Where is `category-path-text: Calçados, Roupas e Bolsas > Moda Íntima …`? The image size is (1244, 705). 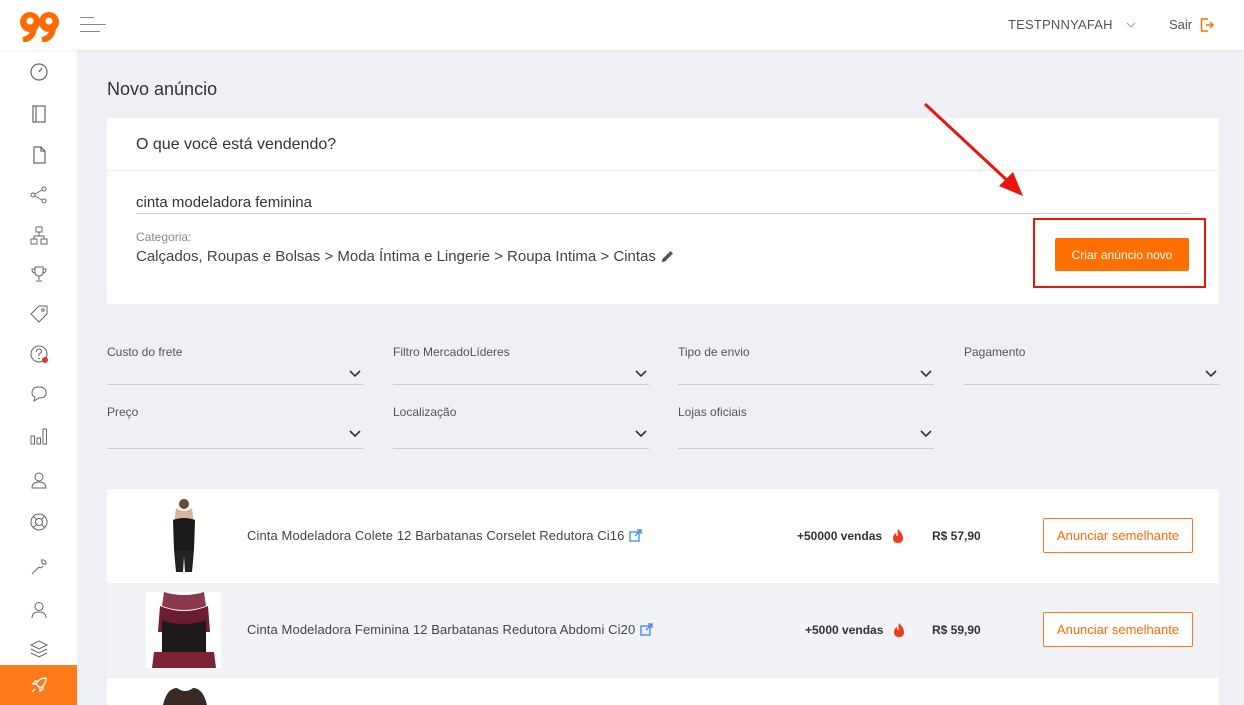 category-path-text: Calçados, Roupas e Bolsas > Moda Íntima … is located at coordinates (396, 256).